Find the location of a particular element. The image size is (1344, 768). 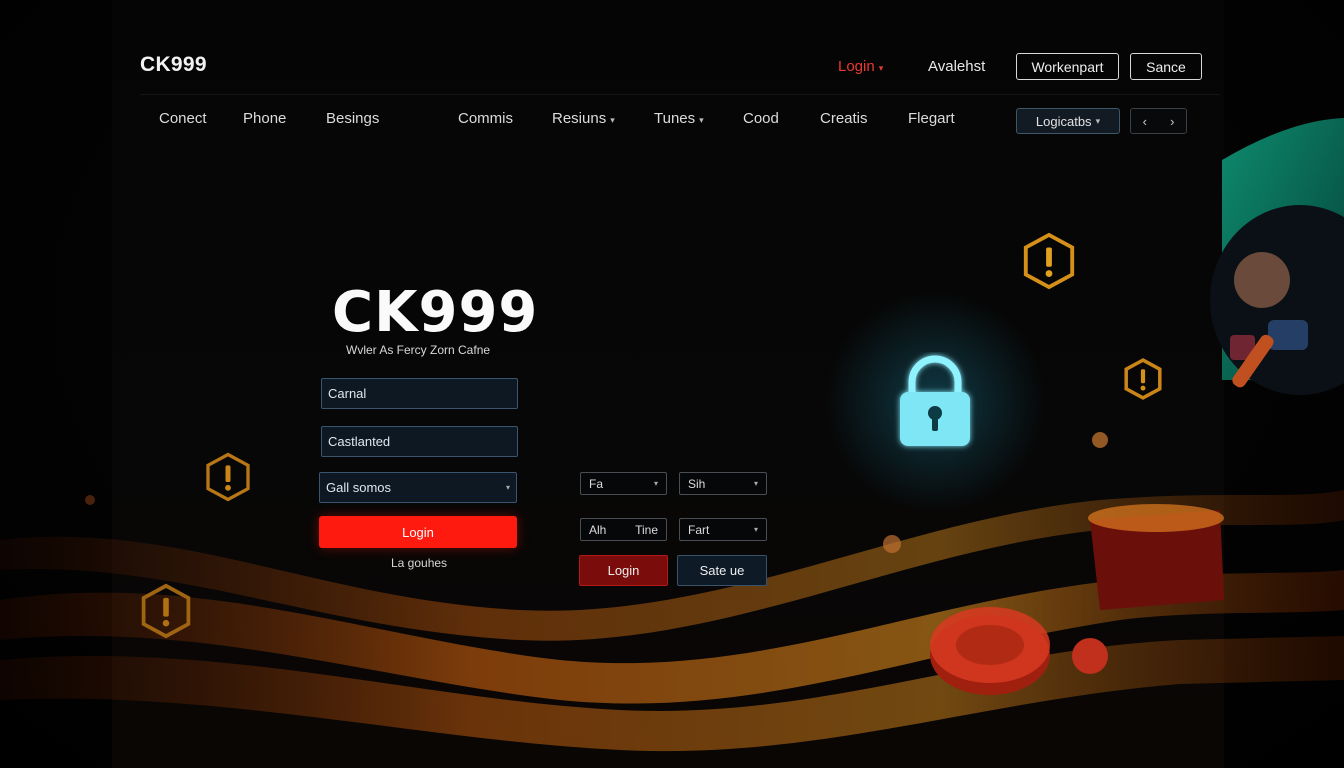

nav-item-resiuns: Resiuns ▾ is located at coordinates (583, 118).